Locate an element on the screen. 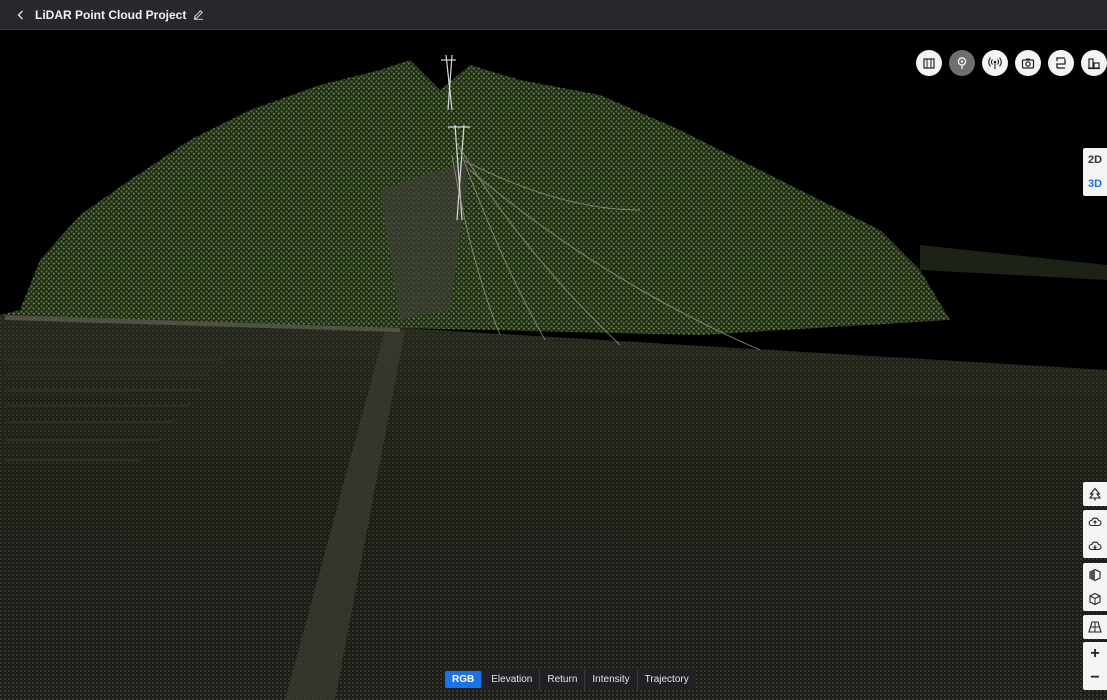 The image size is (1107, 700). box-tool-group is located at coordinates (1095, 587).